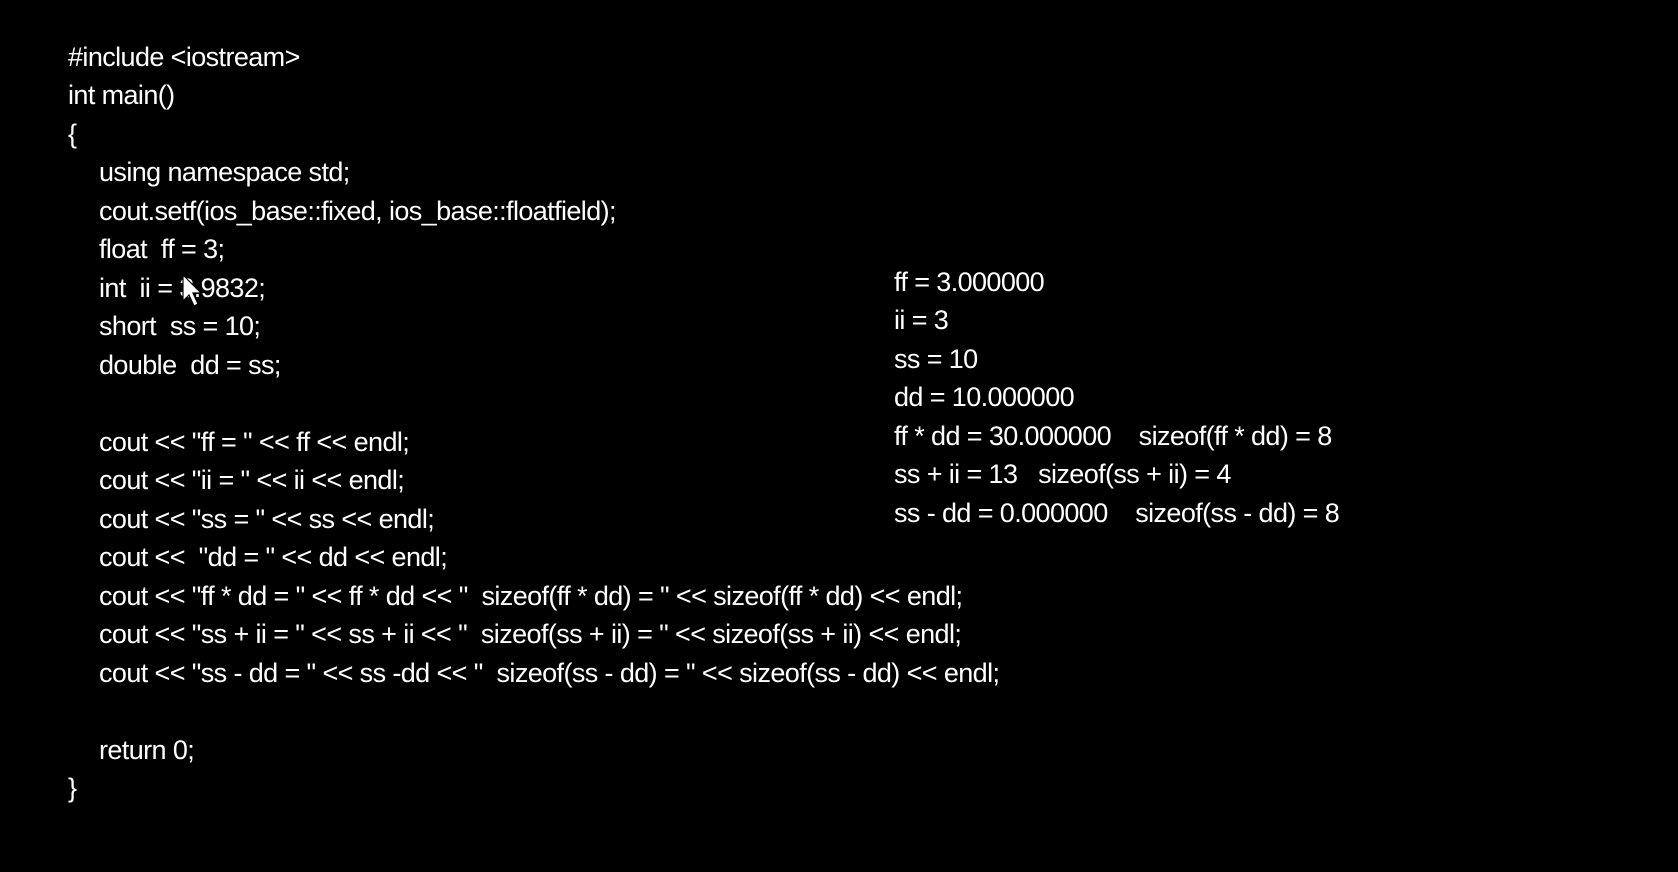 The image size is (1678, 872). I want to click on output-line-dd: dd = 10.000000, so click(984, 397).